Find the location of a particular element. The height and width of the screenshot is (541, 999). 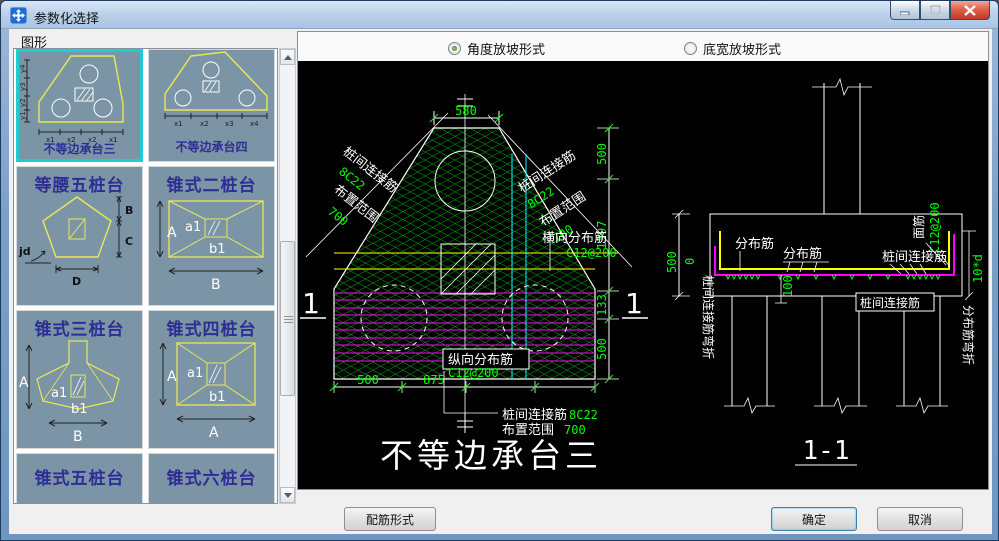

tile-thumb-drawing: y4 y3 y2 y1 x1 x2 x2 x1 is located at coordinates (71, 99).